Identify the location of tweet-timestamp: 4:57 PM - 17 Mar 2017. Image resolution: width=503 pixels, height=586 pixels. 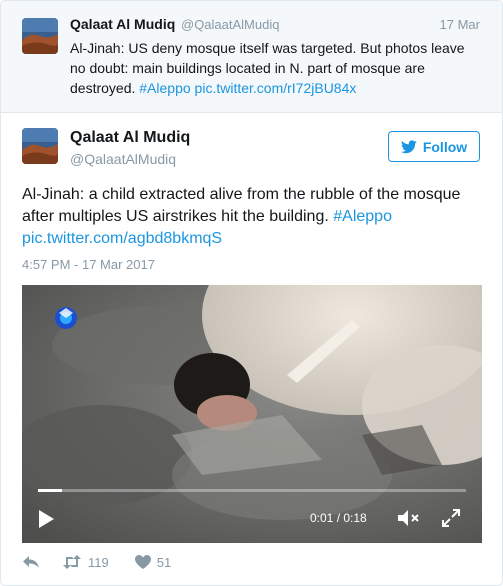
(88, 264).